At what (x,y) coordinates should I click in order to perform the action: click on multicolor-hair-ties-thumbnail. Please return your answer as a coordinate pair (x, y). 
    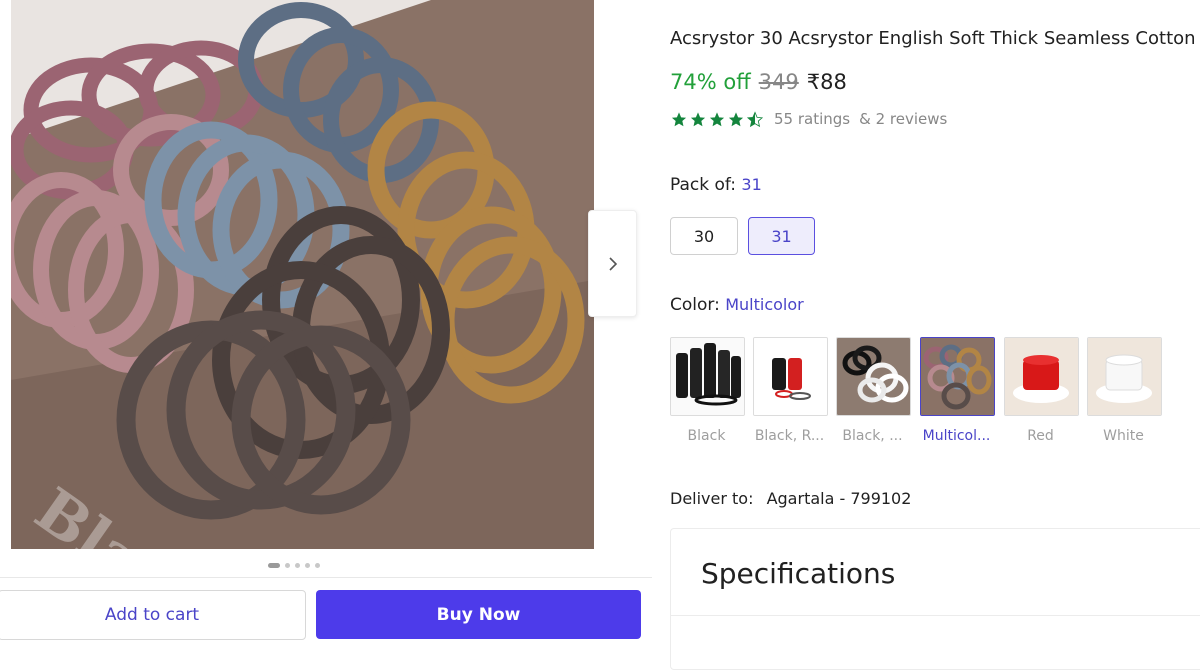
    Looking at the image, I should click on (957, 376).